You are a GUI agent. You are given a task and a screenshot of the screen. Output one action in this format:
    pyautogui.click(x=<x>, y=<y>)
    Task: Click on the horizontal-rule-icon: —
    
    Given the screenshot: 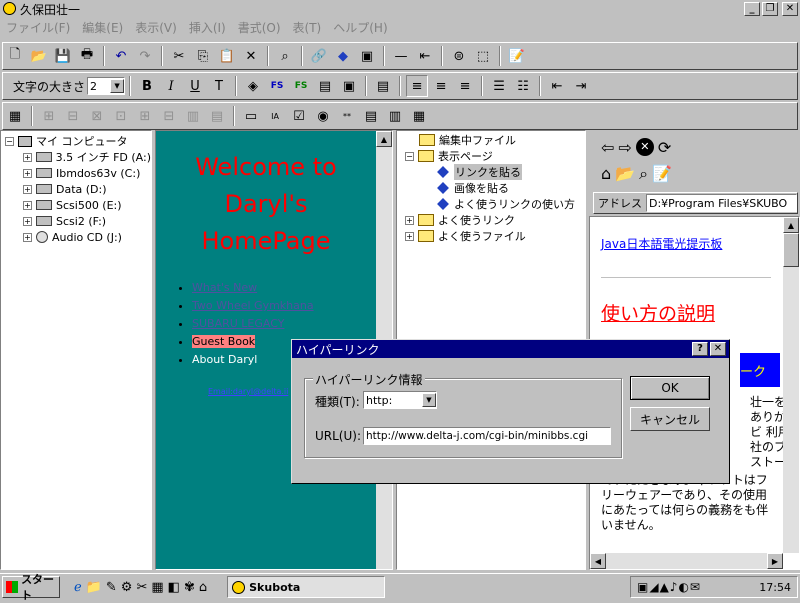 What is the action you would take?
    pyautogui.click(x=401, y=56)
    